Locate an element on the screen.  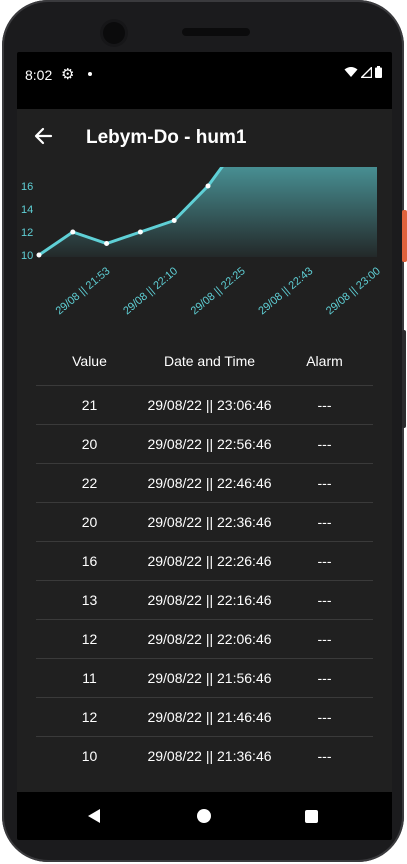
volume-button is located at coordinates (404, 379).